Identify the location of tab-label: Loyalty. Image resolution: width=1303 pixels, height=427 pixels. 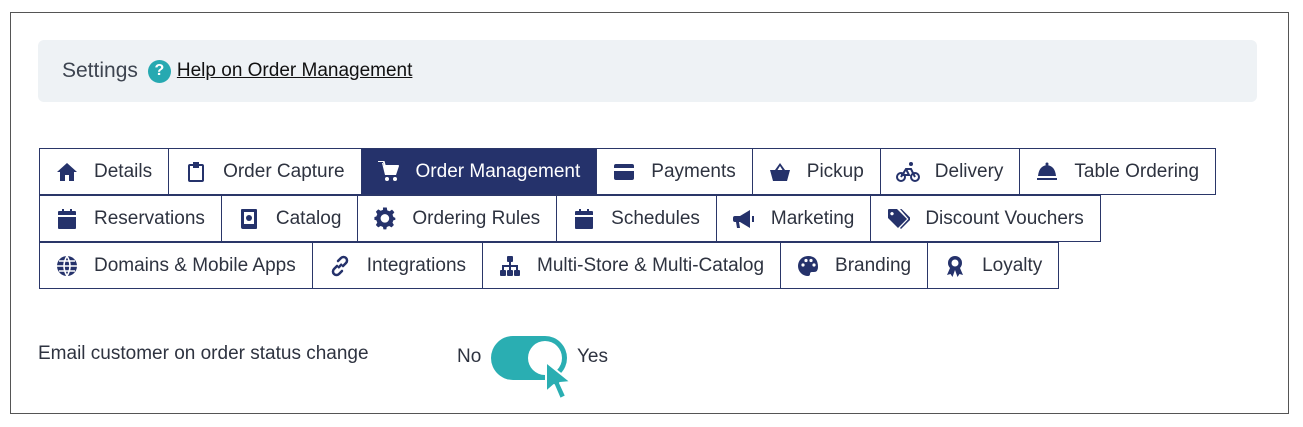
(1012, 265).